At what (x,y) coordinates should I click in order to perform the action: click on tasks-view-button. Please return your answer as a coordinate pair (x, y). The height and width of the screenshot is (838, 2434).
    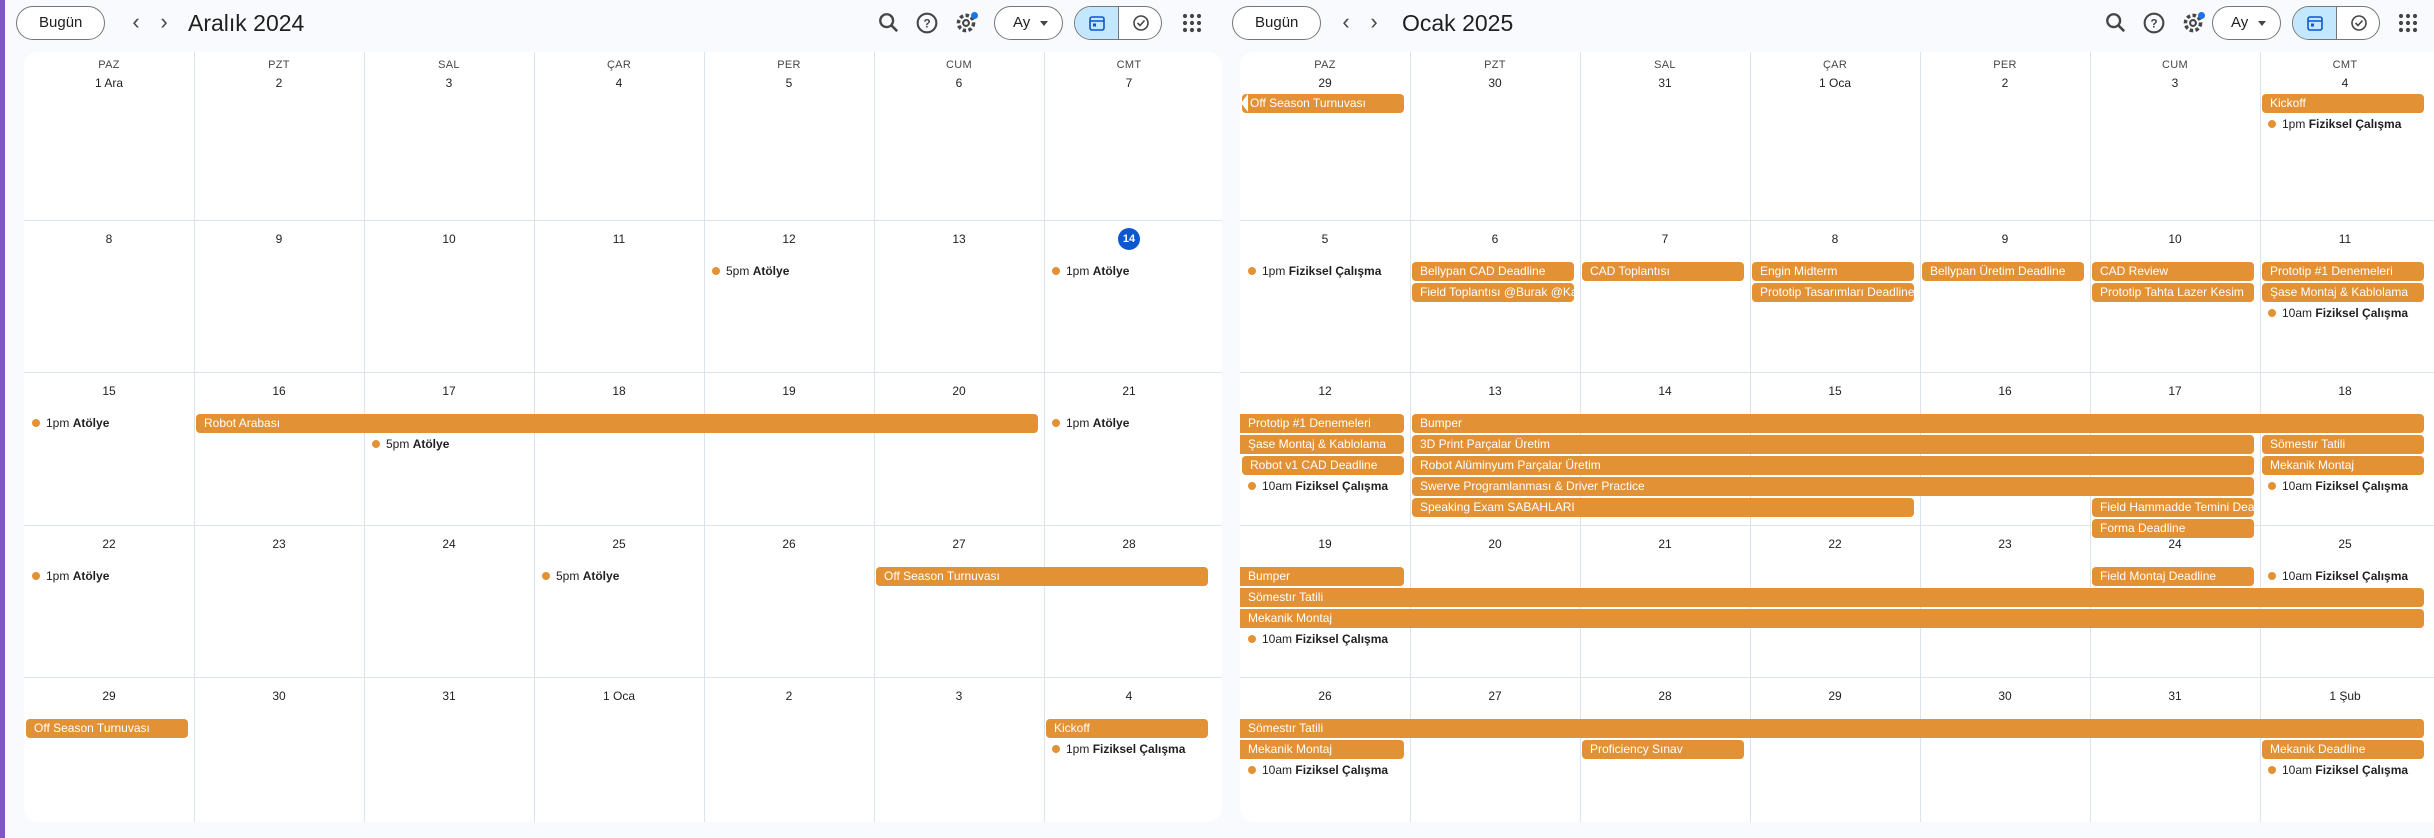
    Looking at the image, I should click on (1140, 23).